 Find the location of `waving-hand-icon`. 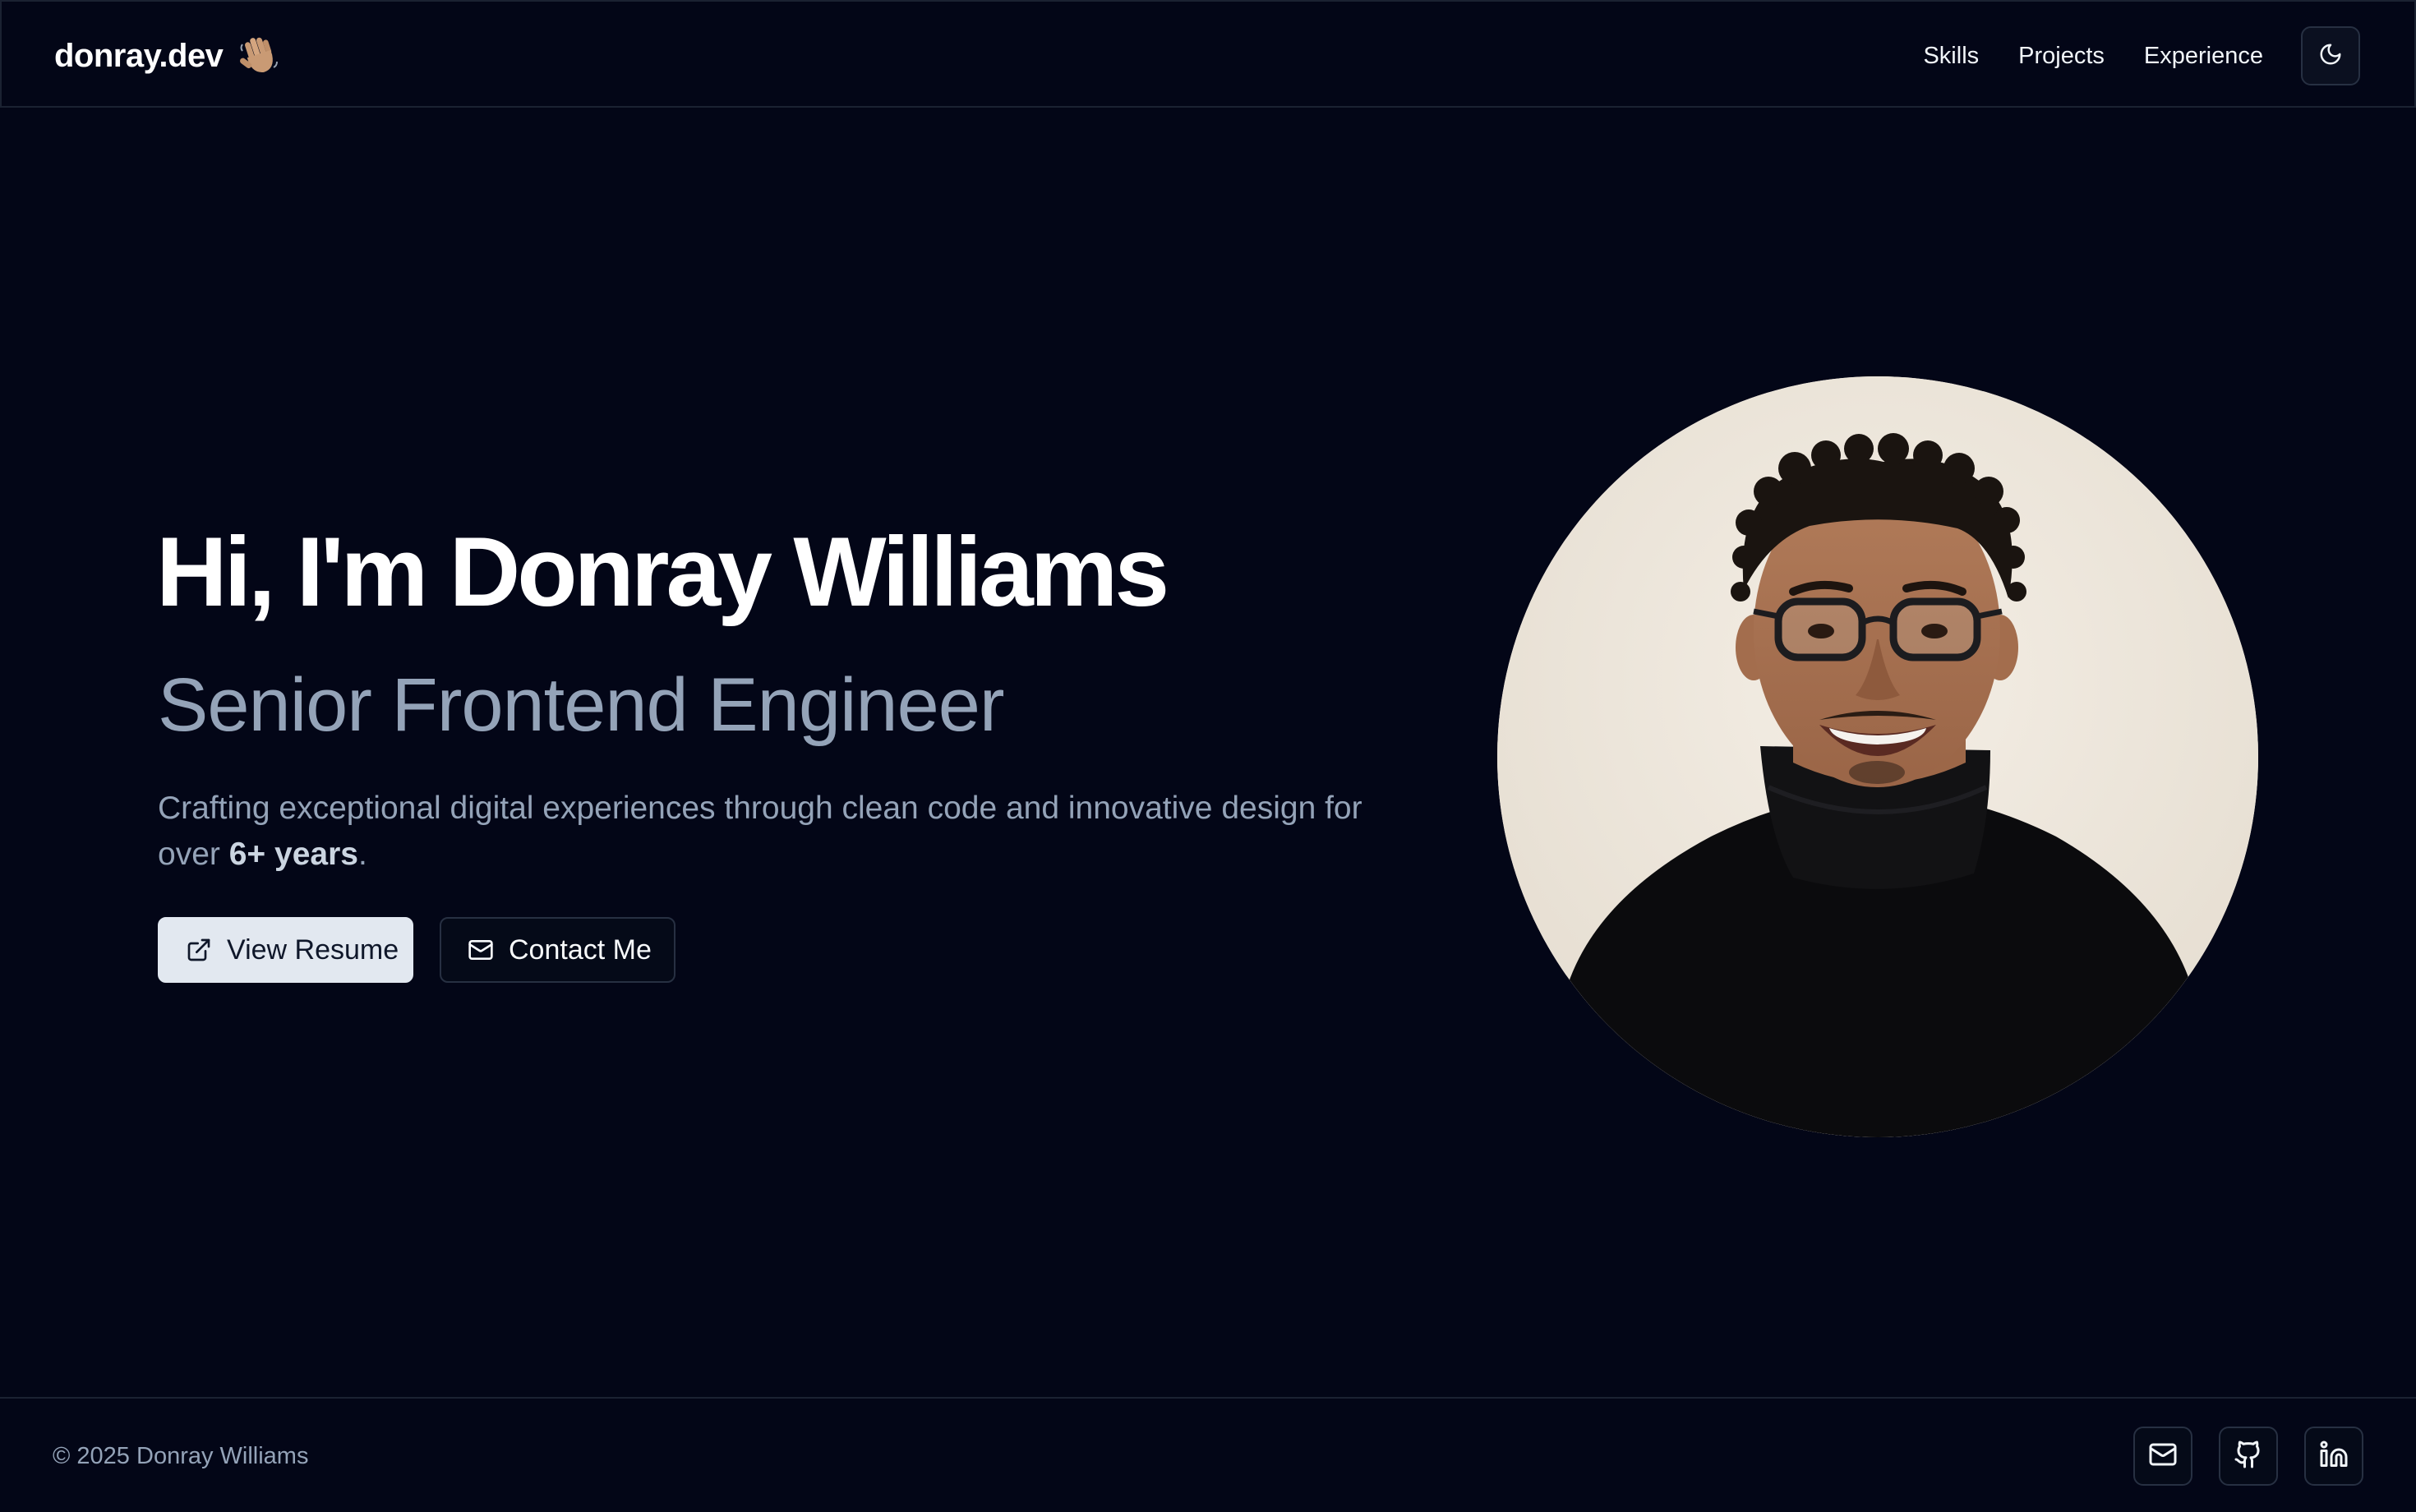

waving-hand-icon is located at coordinates (259, 56).